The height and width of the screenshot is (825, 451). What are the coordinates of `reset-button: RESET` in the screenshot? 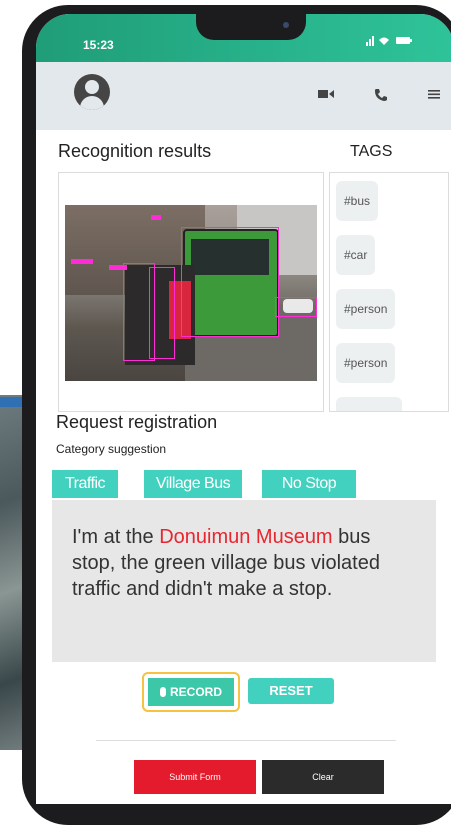 It's located at (291, 691).